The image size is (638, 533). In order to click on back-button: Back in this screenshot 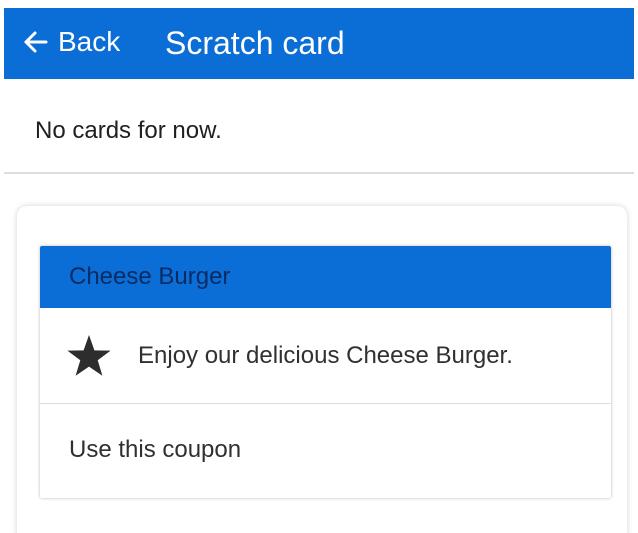, I will do `click(70, 42)`.